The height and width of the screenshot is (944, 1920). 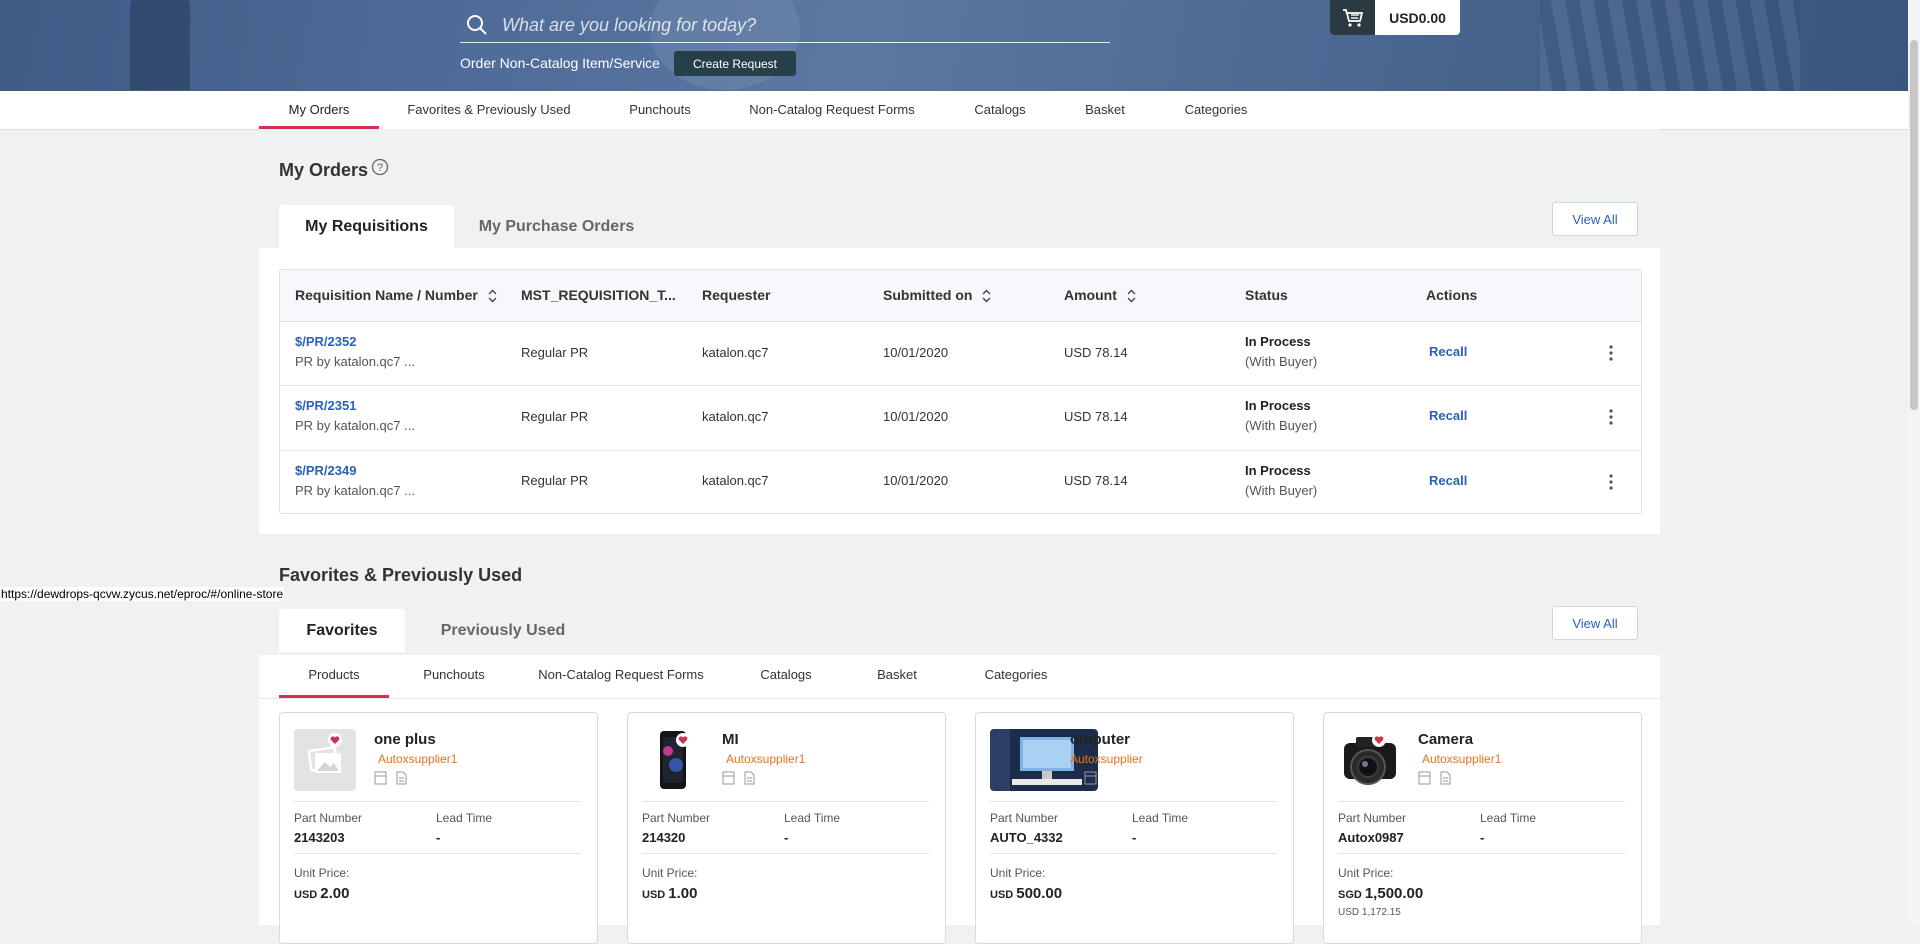 What do you see at coordinates (454, 676) in the screenshot?
I see `subtab-punchouts: Punchouts` at bounding box center [454, 676].